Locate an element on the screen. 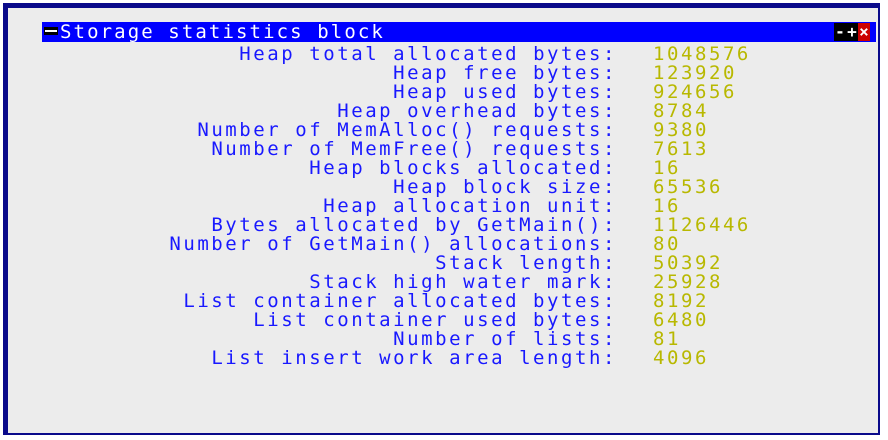 This screenshot has height=440, width=888. minimize-button: - is located at coordinates (840, 32).